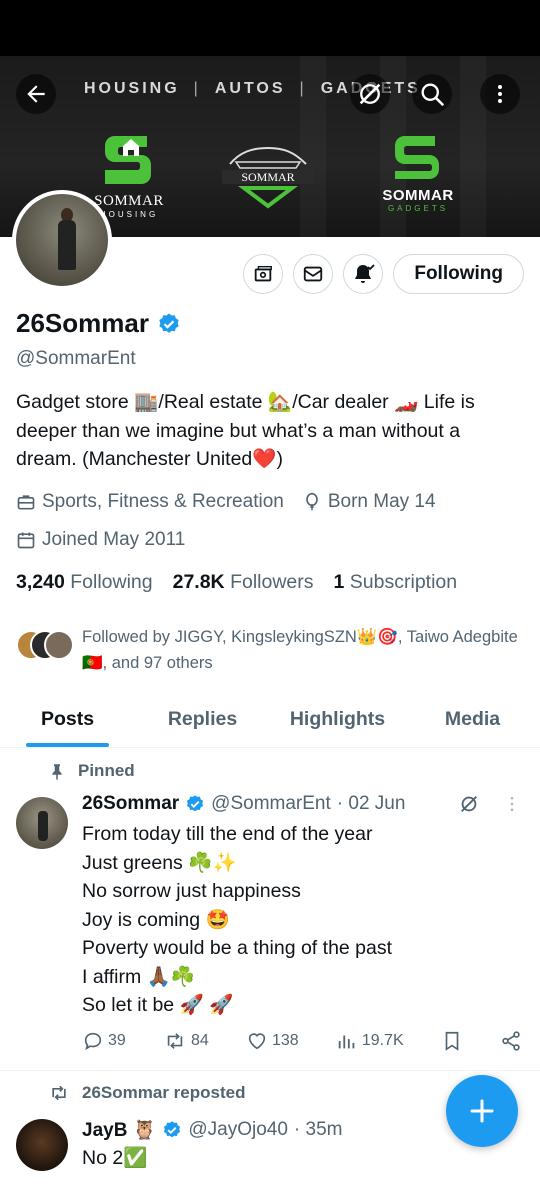 Image resolution: width=540 pixels, height=1200 pixels. I want to click on compose-post-button, so click(482, 1111).